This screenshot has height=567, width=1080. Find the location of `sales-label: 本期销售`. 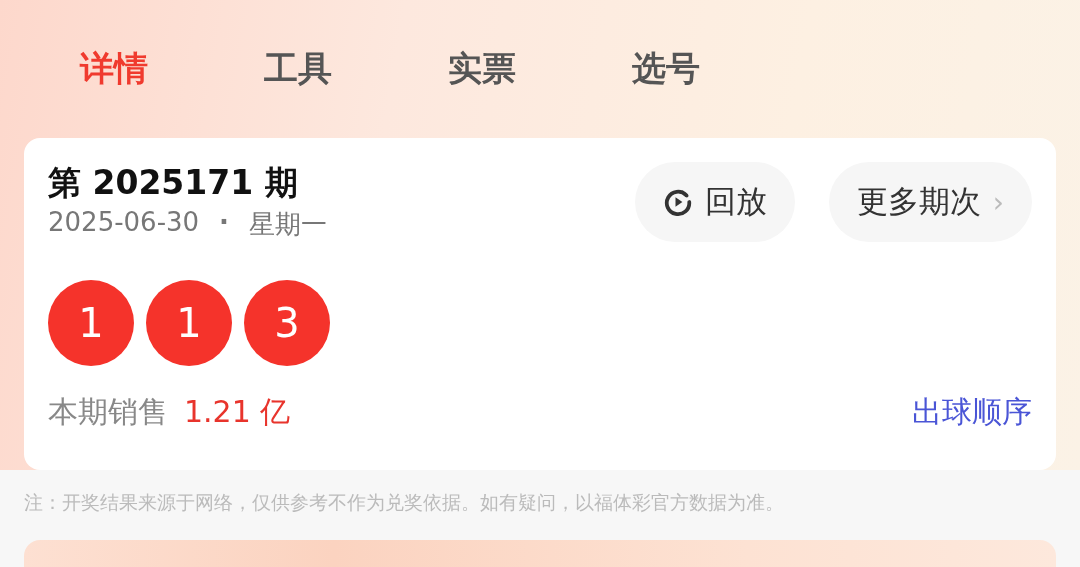

sales-label: 本期销售 is located at coordinates (108, 412).